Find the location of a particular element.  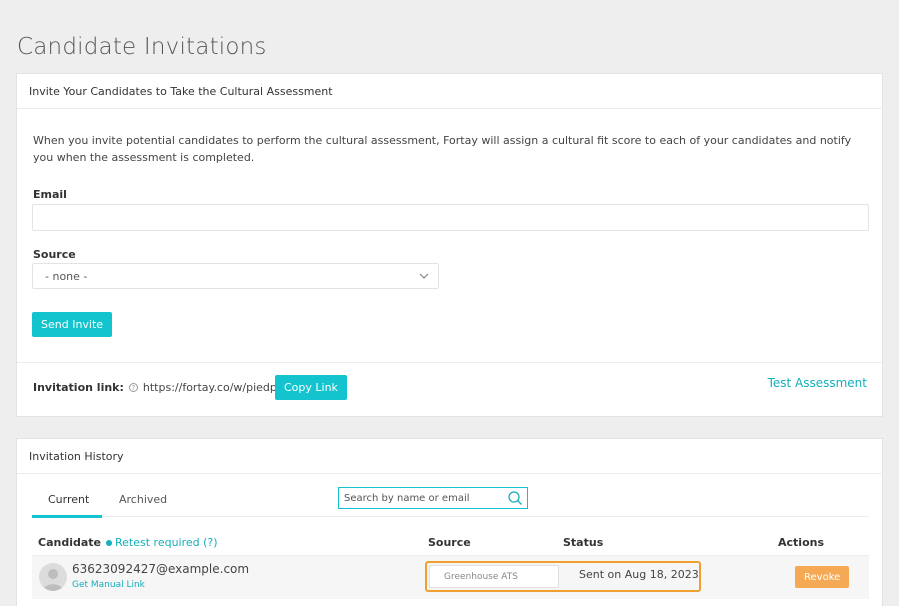

search-icon is located at coordinates (515, 498).